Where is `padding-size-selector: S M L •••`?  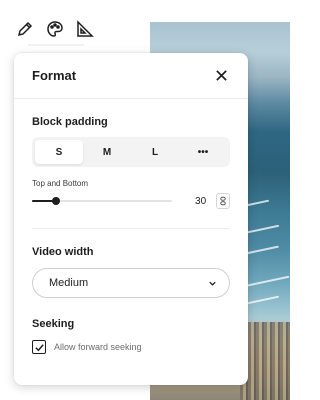
padding-size-selector: S M L ••• is located at coordinates (131, 152).